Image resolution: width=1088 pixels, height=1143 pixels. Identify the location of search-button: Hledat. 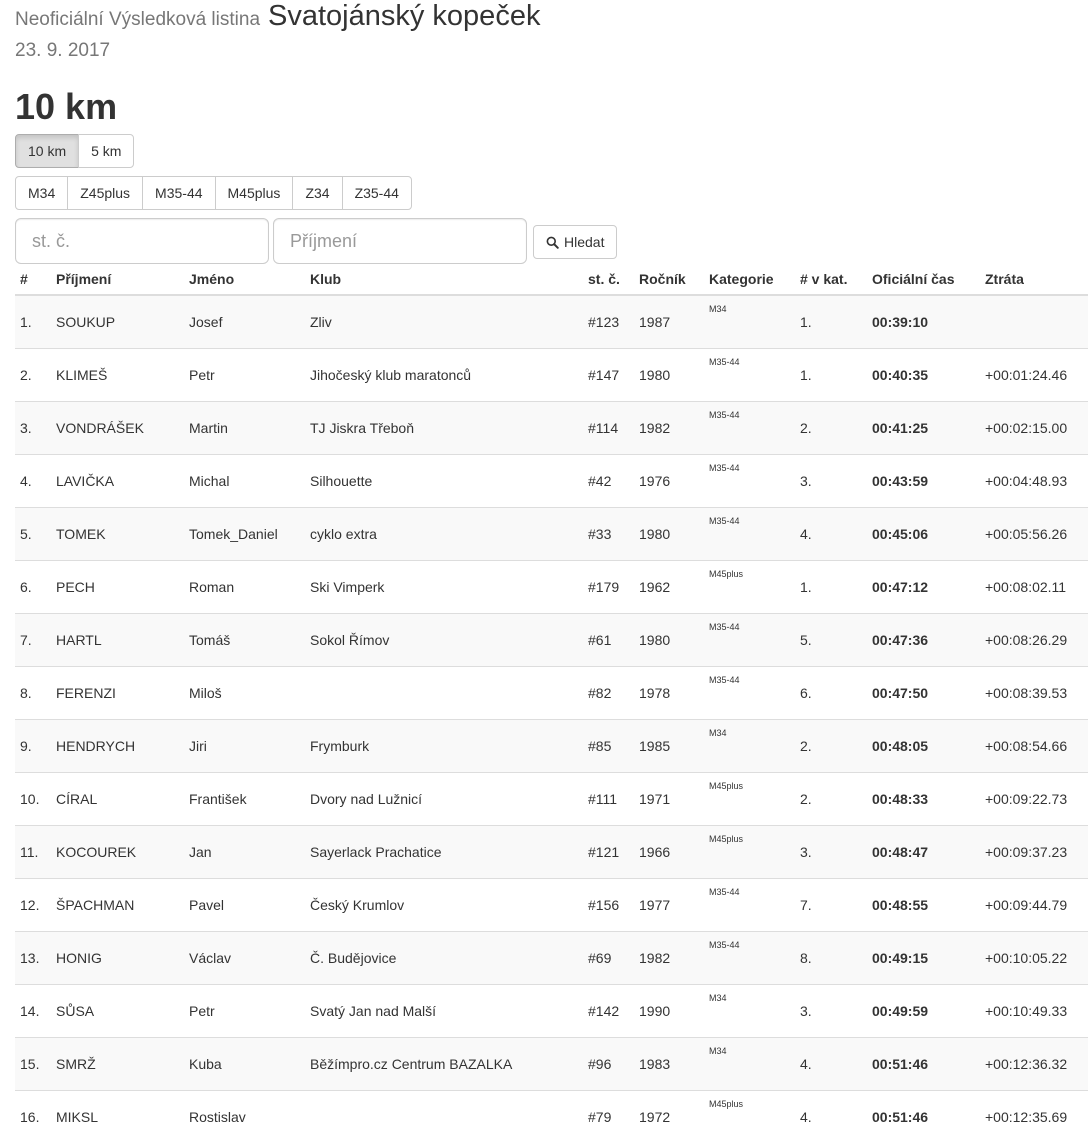
(575, 242).